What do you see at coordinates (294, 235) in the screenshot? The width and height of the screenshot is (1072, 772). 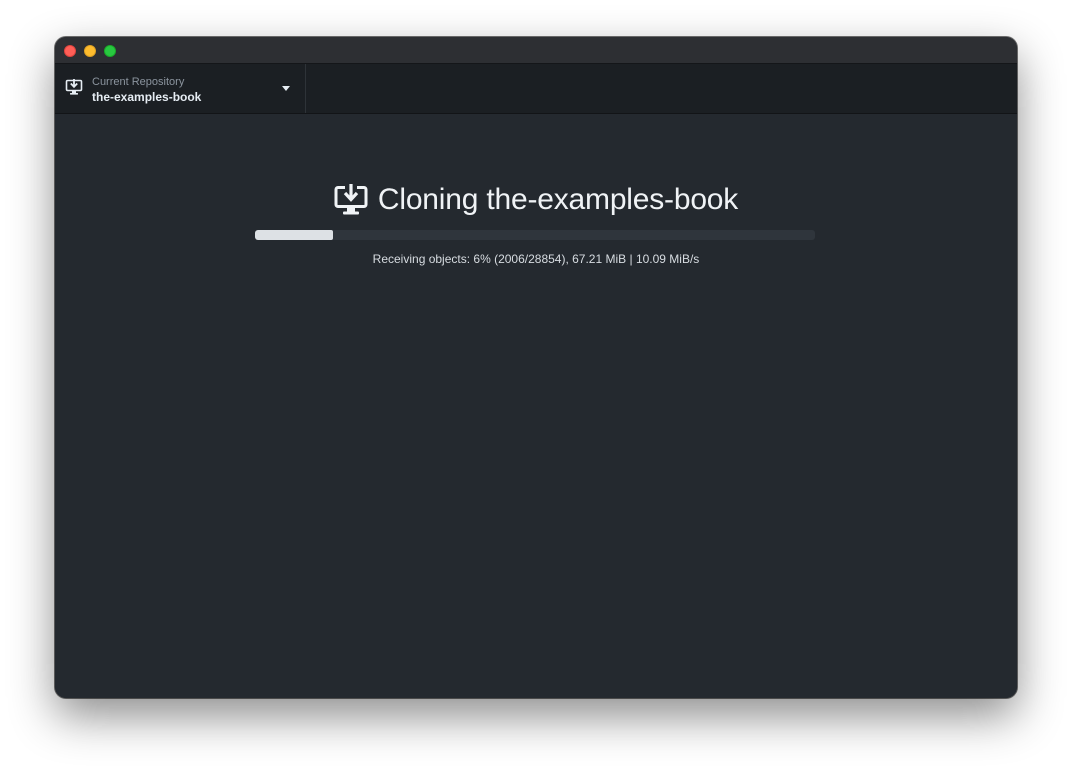 I see `clone-progress-fill` at bounding box center [294, 235].